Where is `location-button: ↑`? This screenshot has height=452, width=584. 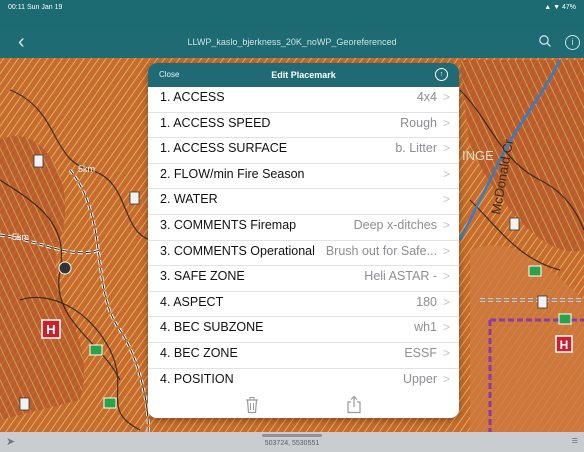
location-button: ↑ is located at coordinates (441, 74).